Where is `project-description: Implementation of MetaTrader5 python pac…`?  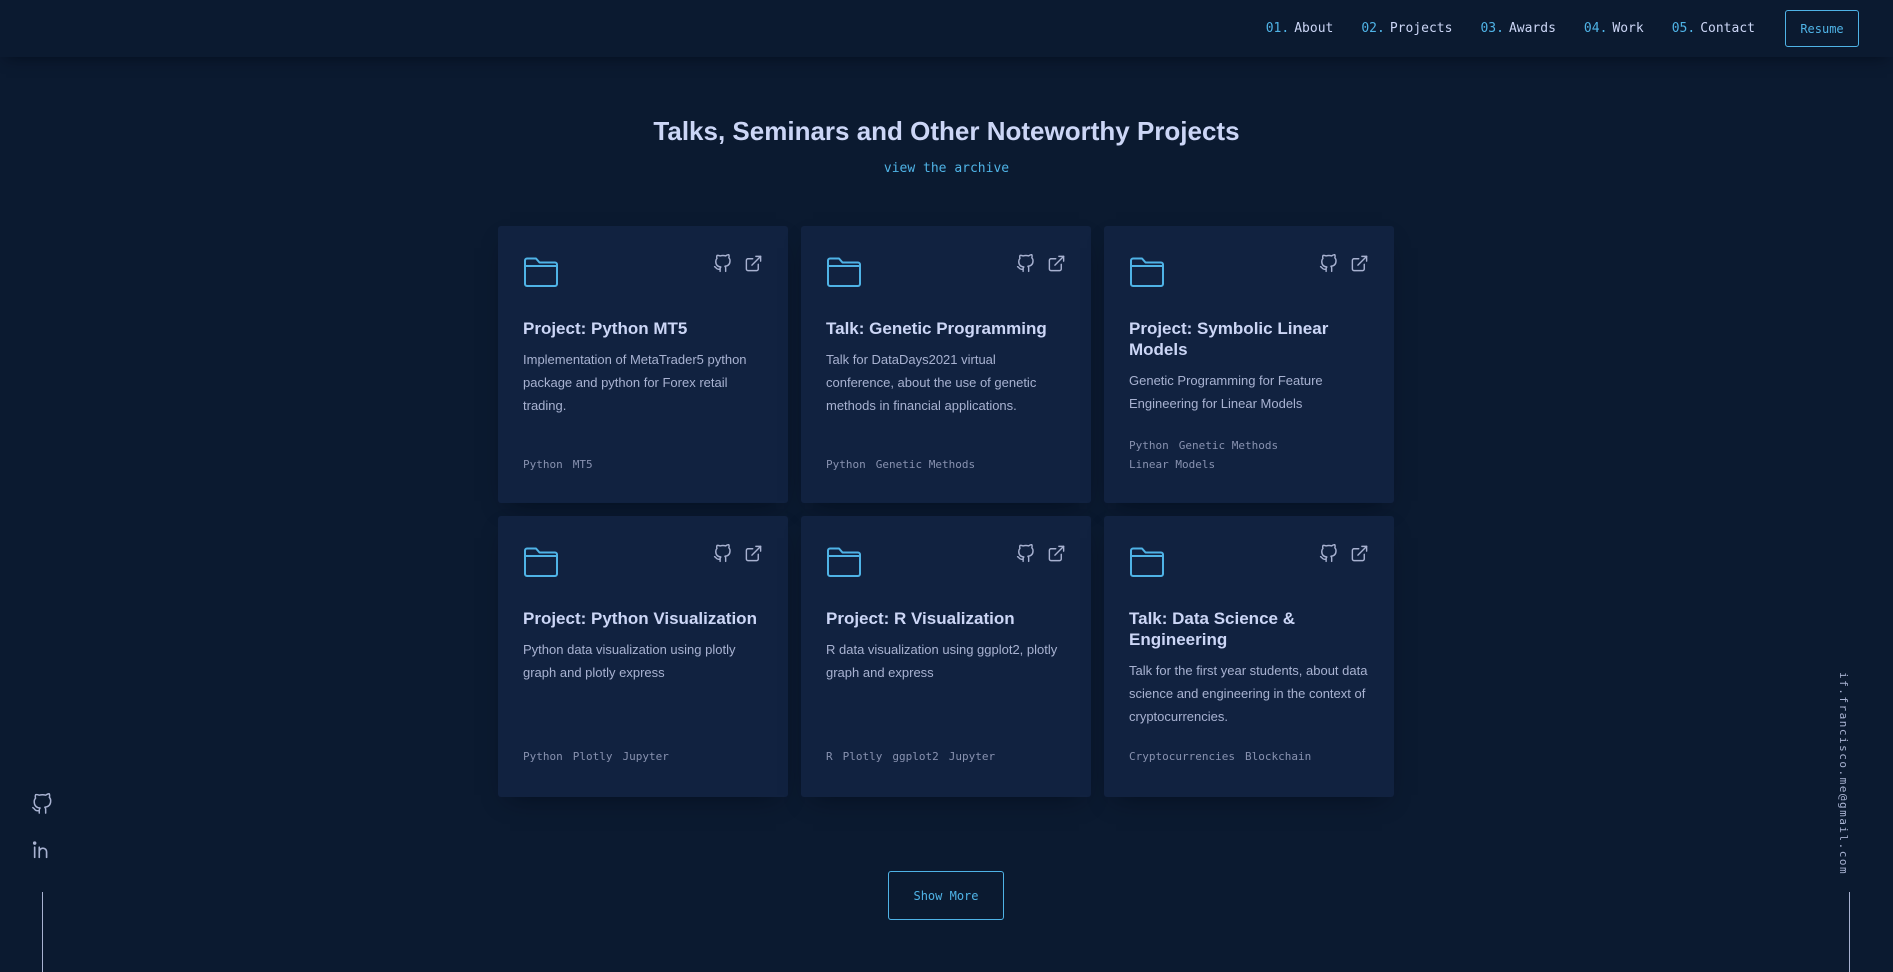
project-description: Implementation of MetaTrader5 python pac… is located at coordinates (635, 382).